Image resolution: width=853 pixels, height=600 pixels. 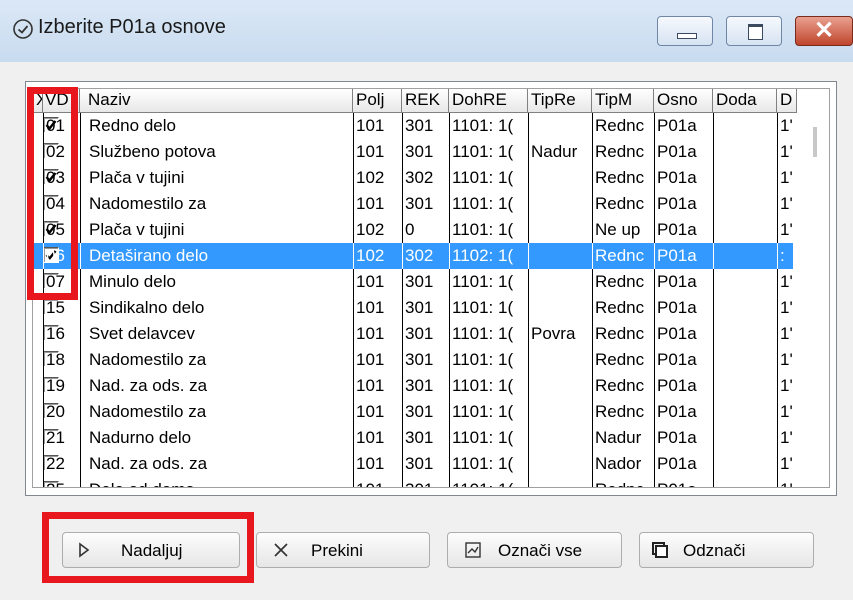 What do you see at coordinates (413, 482) in the screenshot?
I see `table-row: 25Delo od doma1013011101: 1(RedncP01a1'` at bounding box center [413, 482].